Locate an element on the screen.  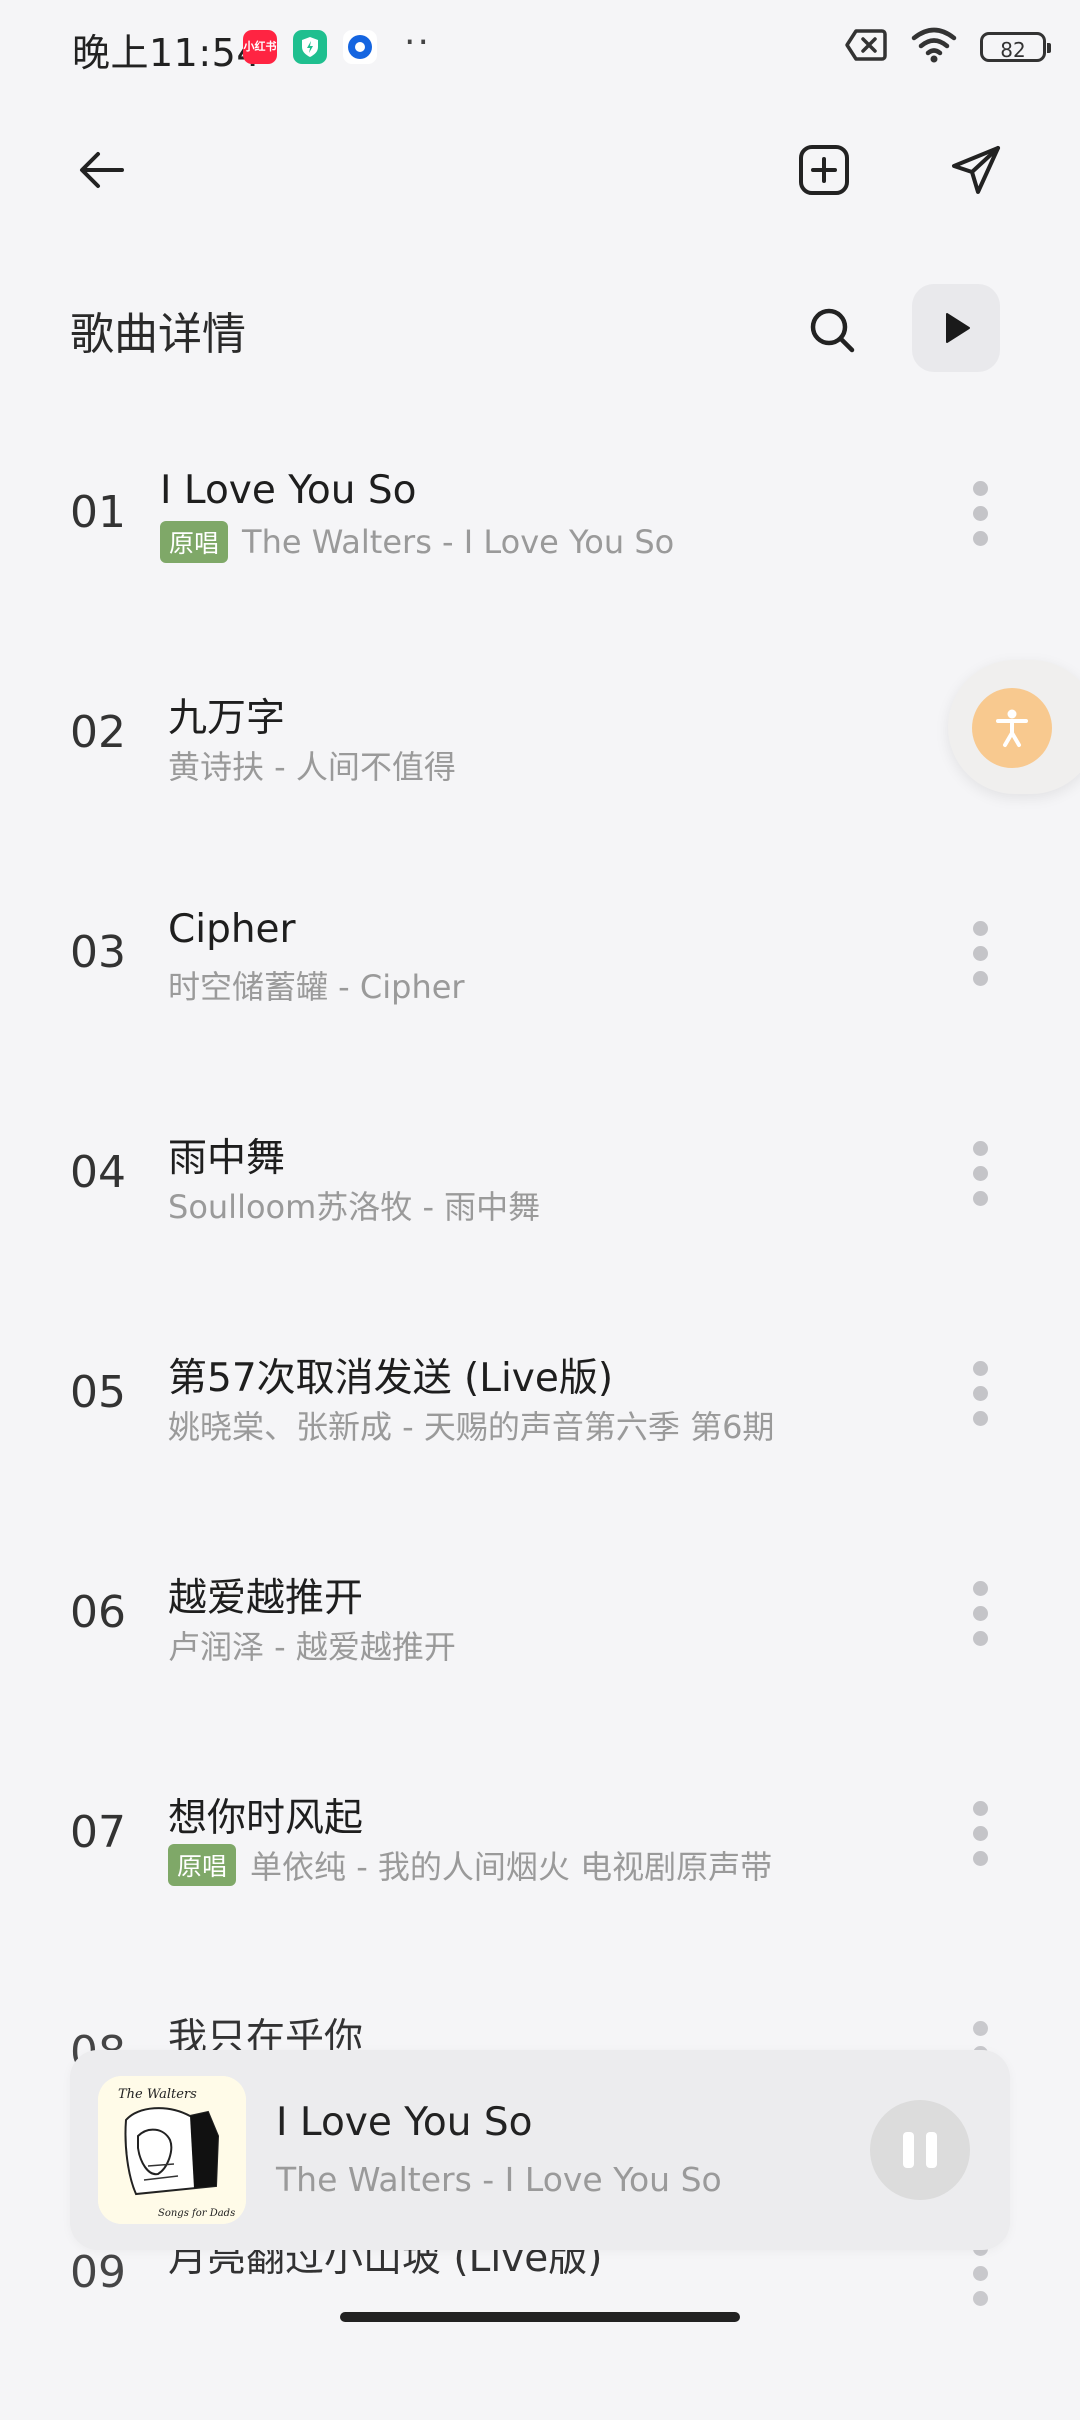
song-row: 03 Cipher 时空储蓄罐 - Cipher is located at coordinates (540, 990).